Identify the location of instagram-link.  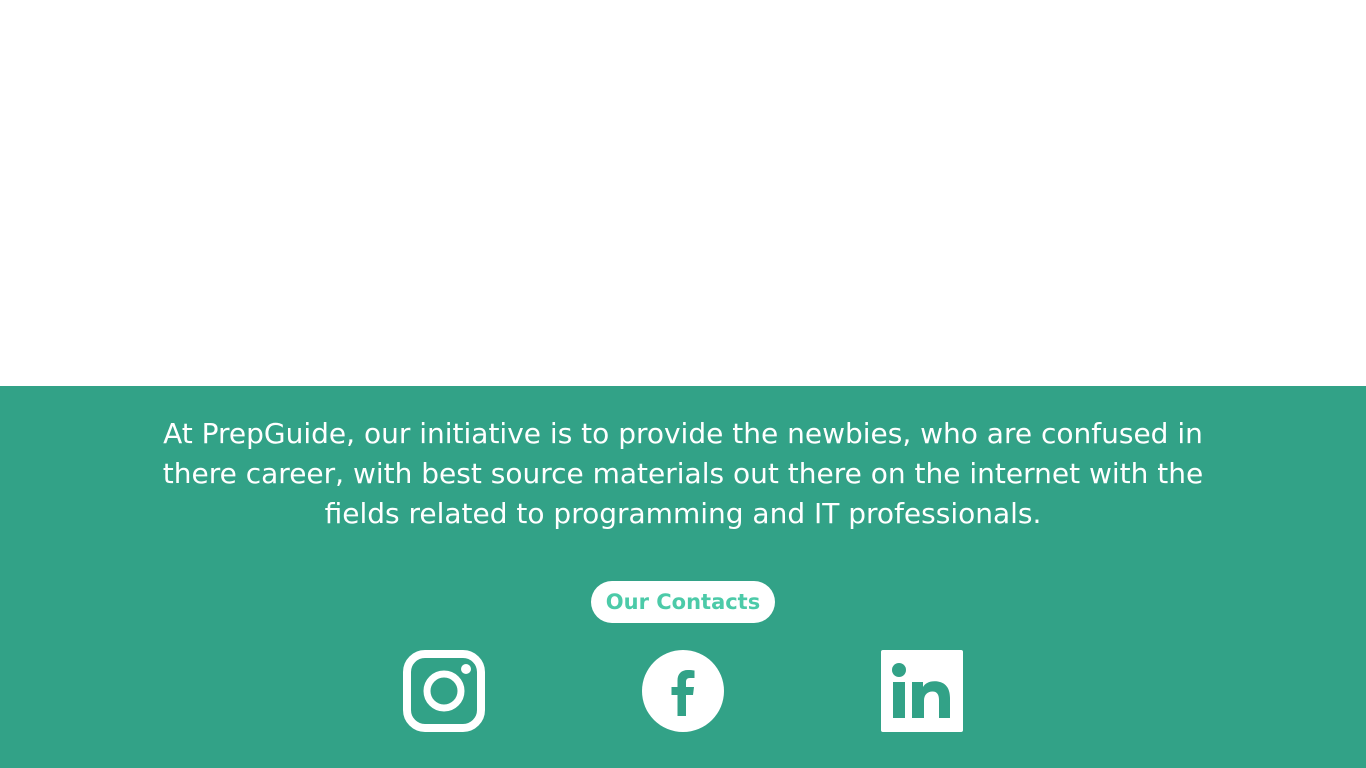
(444, 691).